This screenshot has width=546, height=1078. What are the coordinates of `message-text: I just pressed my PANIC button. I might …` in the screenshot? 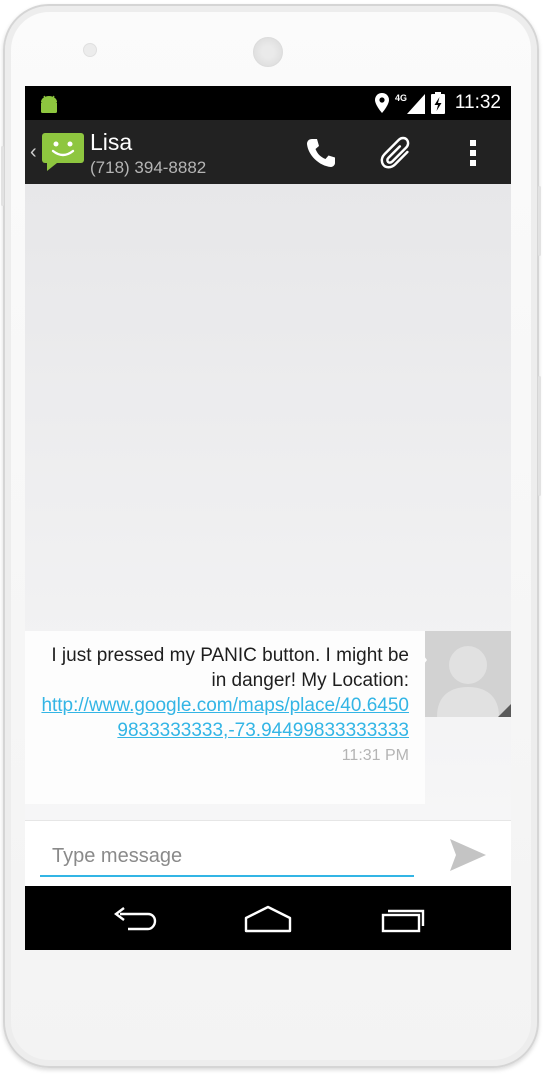 It's located at (230, 668).